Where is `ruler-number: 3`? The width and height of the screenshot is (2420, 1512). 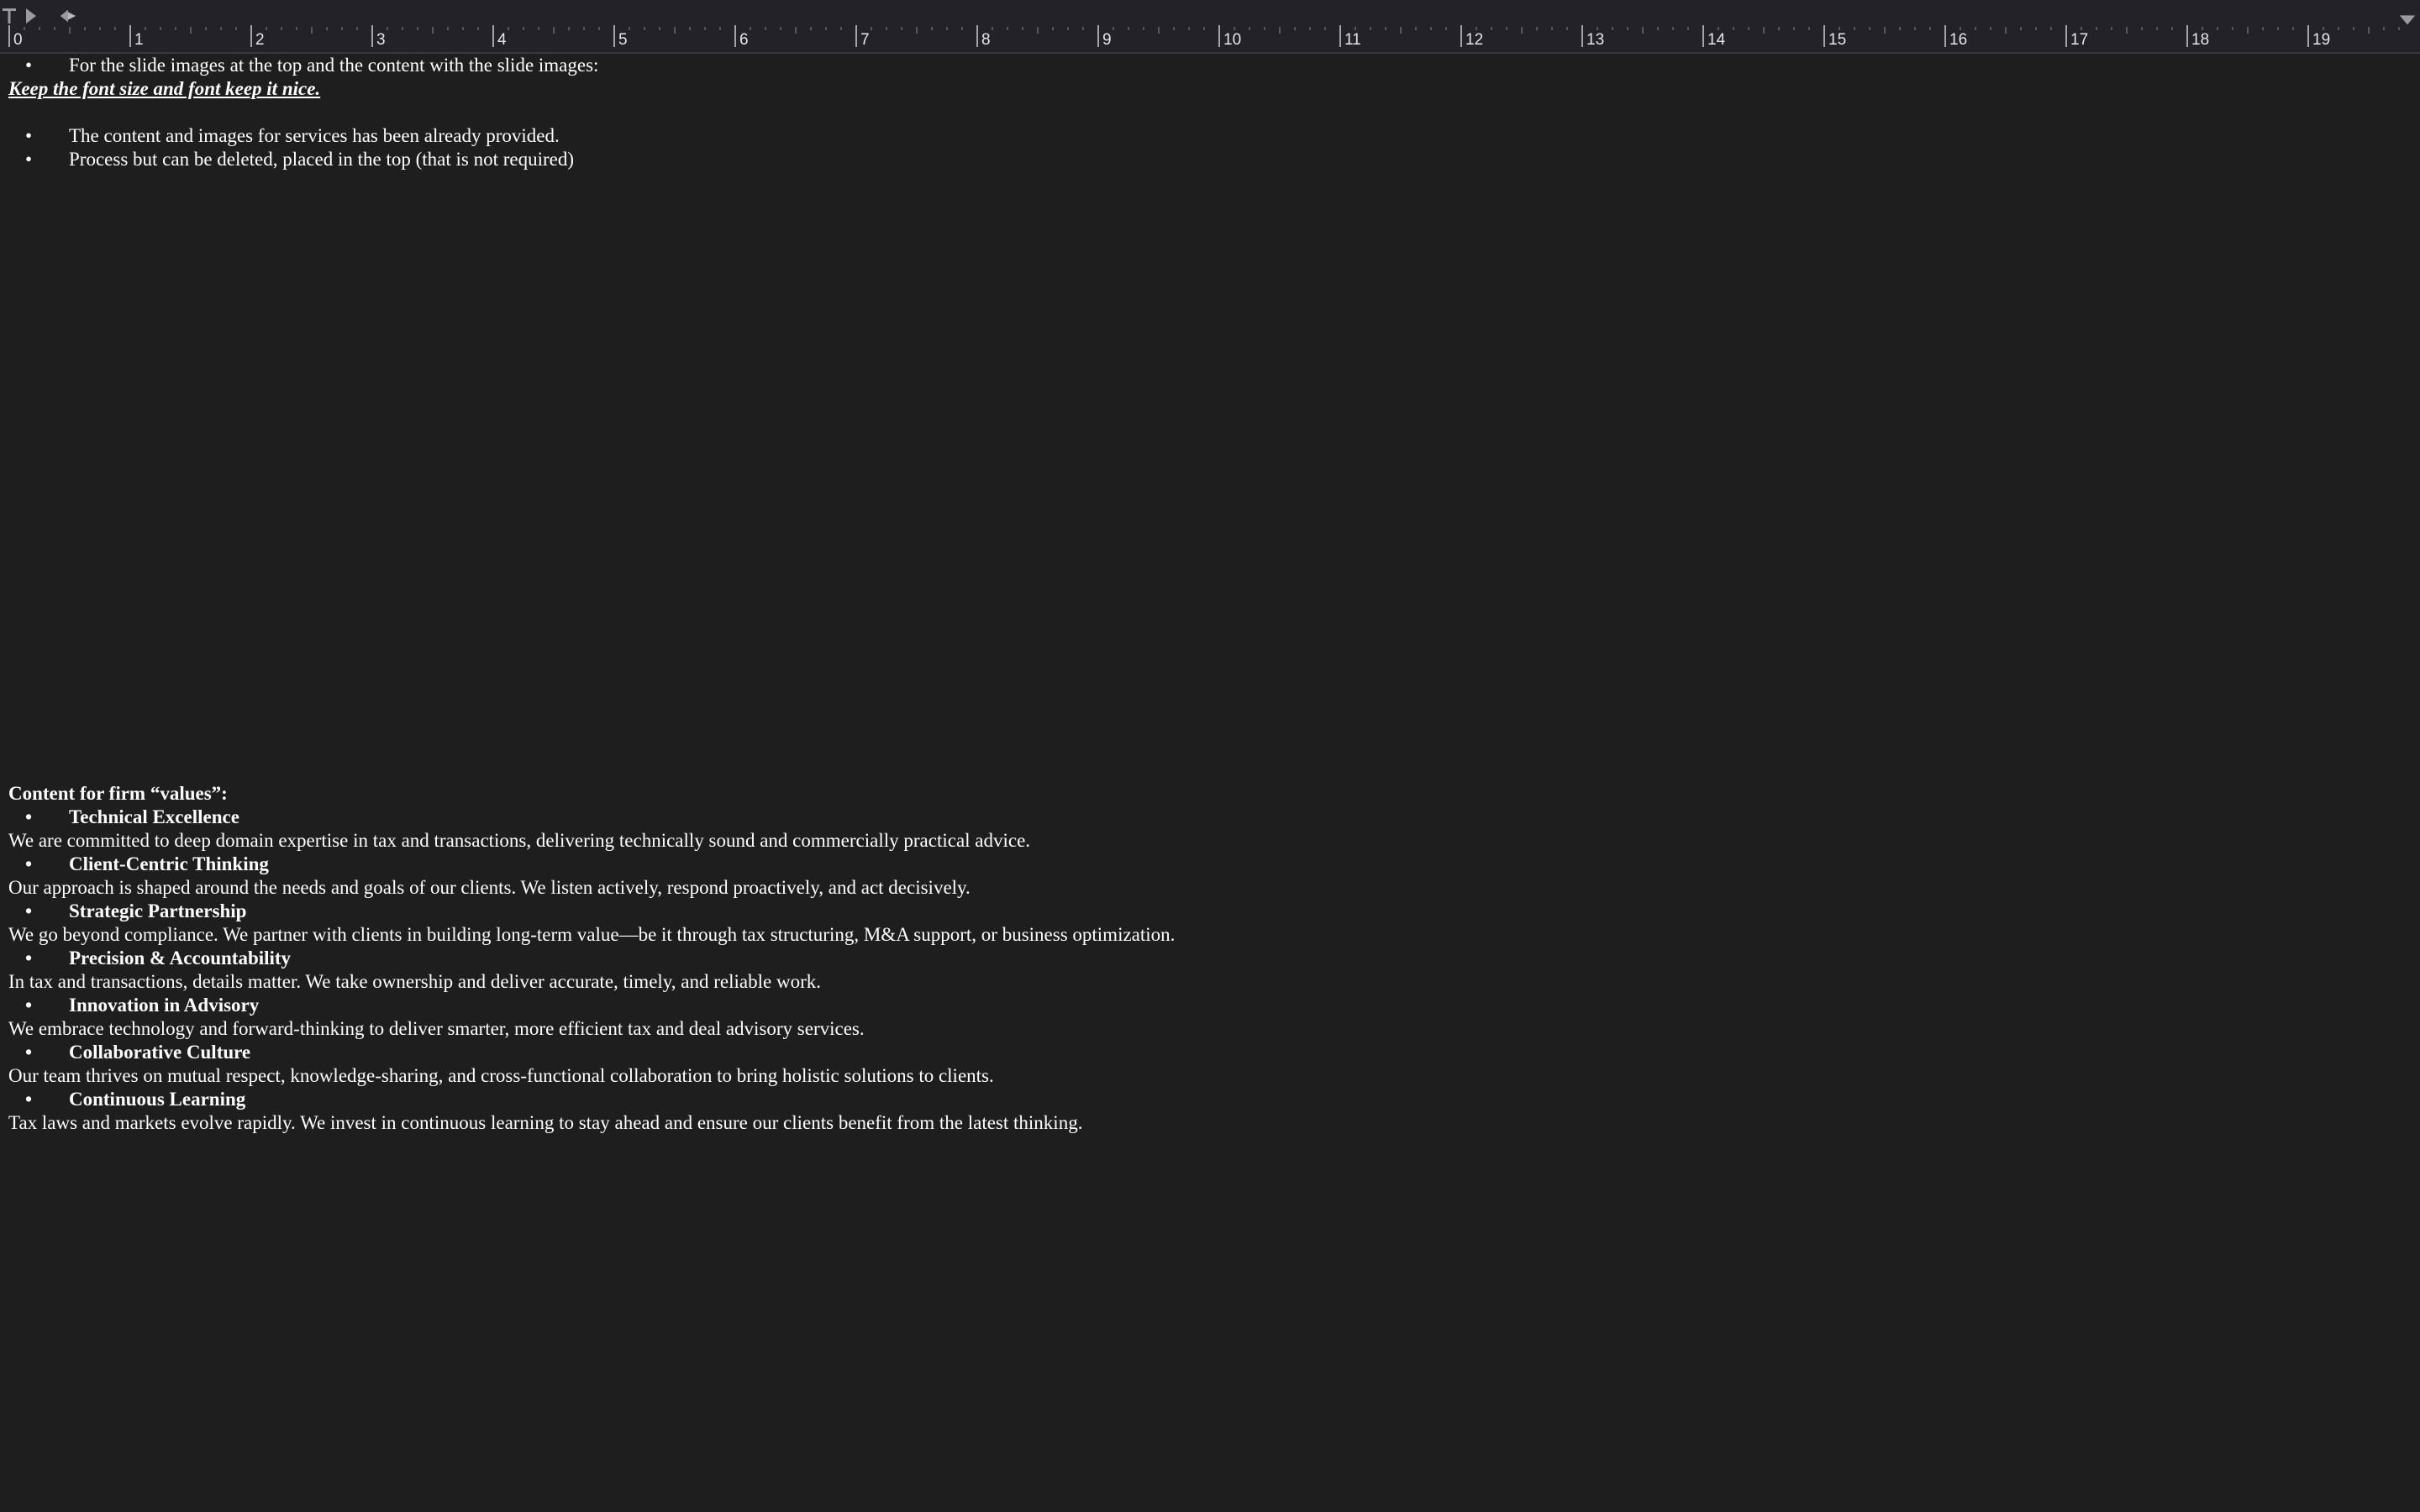 ruler-number: 3 is located at coordinates (381, 40).